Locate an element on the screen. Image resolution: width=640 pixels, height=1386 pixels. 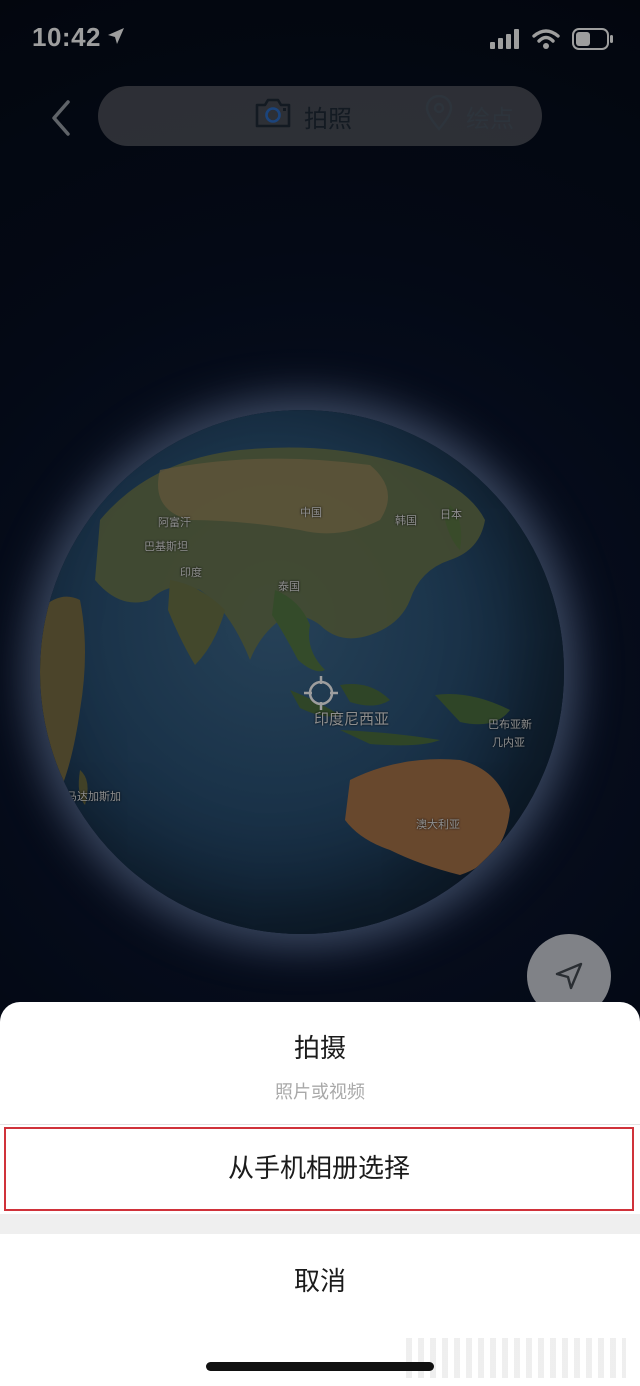
choose-from-album-option: 从手机相册选择 is located at coordinates (319, 1169).